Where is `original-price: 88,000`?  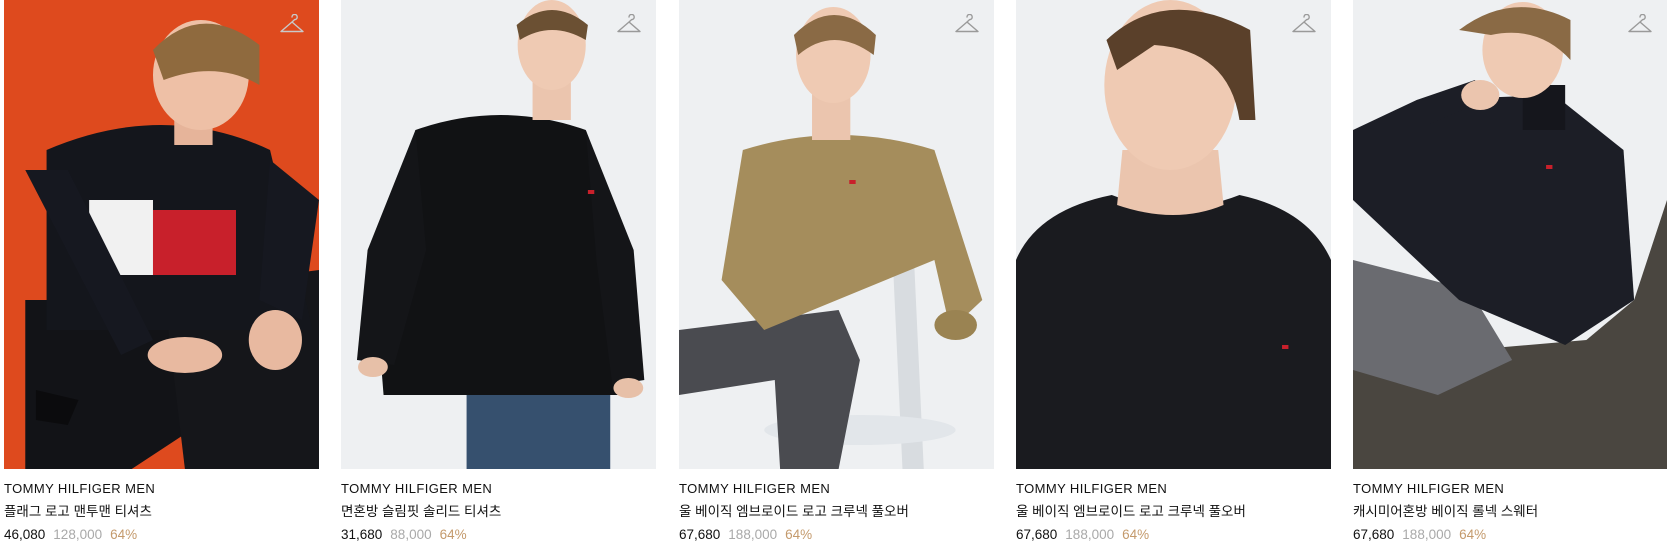 original-price: 88,000 is located at coordinates (411, 534).